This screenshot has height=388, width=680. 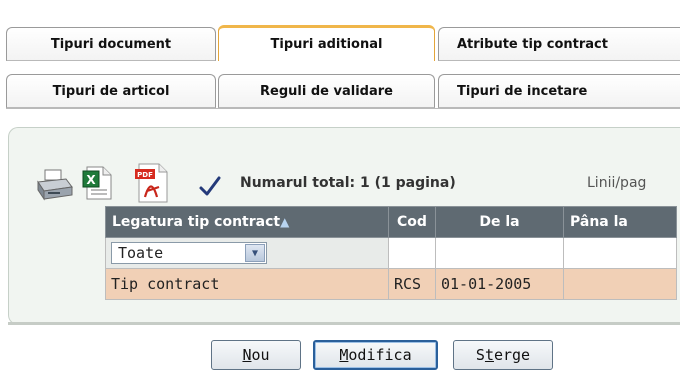 I want to click on delete-button: St erge, so click(x=503, y=355).